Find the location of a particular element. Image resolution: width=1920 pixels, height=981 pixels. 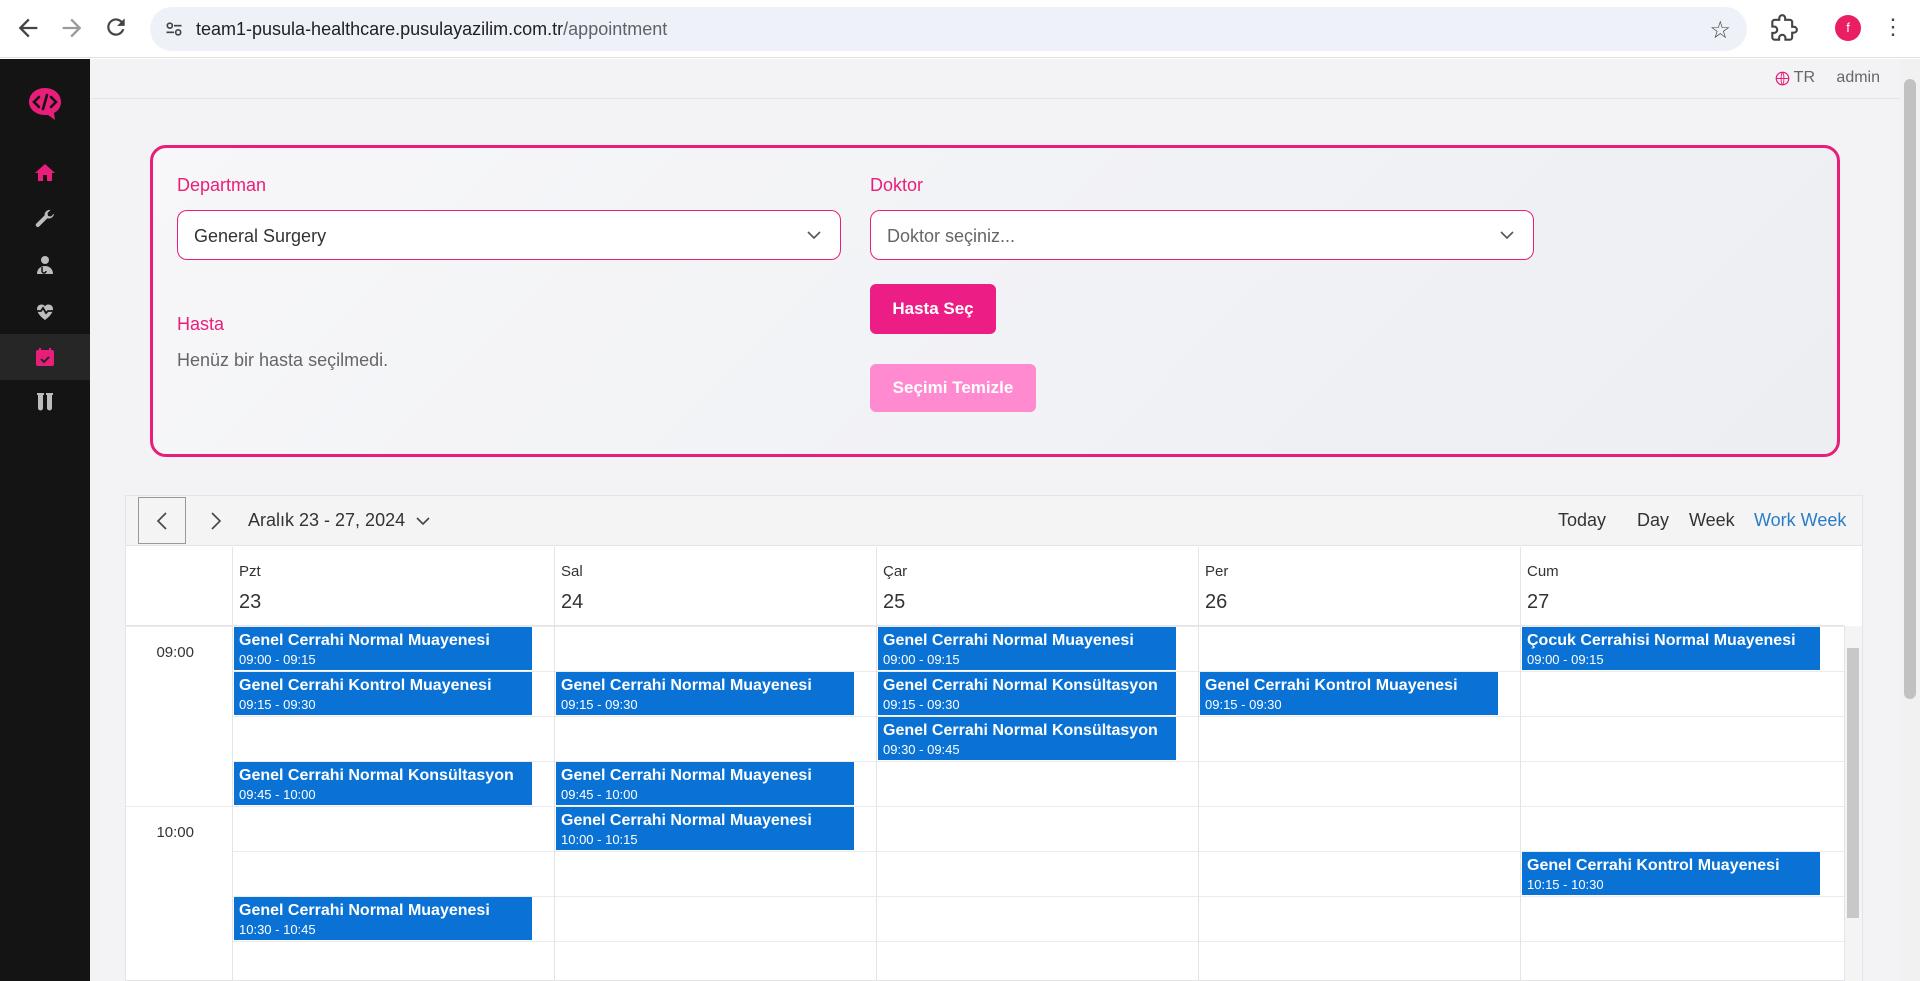

bookmark-star-icon: ☆ is located at coordinates (1720, 30).